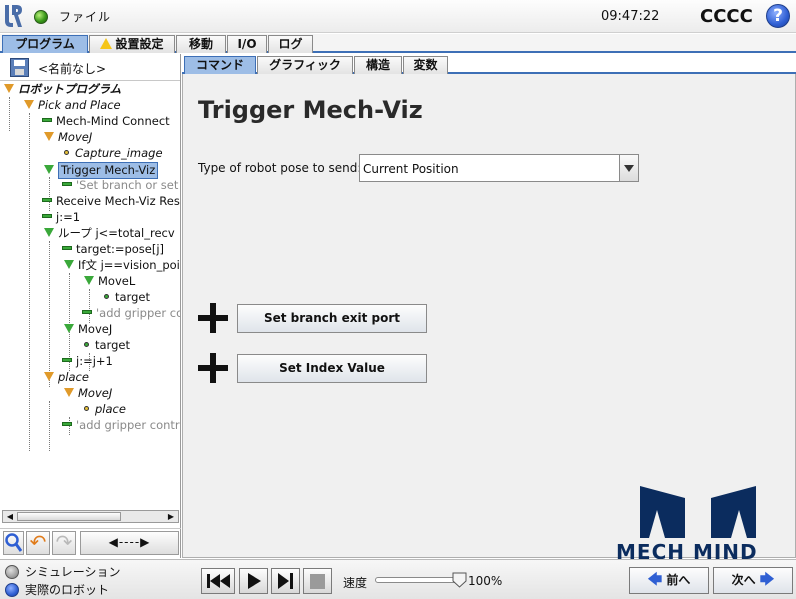 The height and width of the screenshot is (599, 796). I want to click on dropdown-arrow-icon, so click(628, 168).